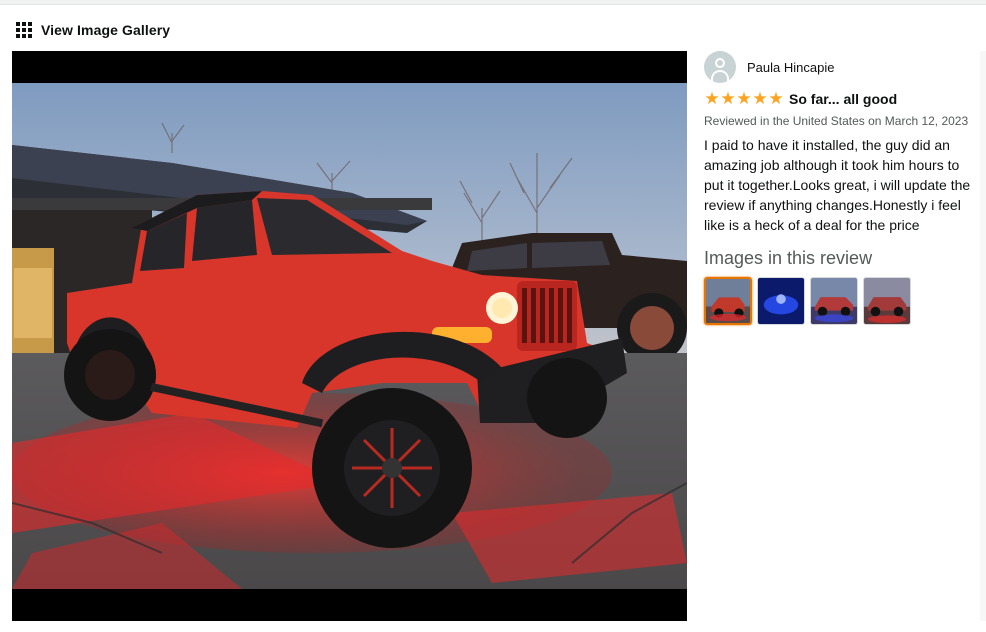 This screenshot has width=986, height=632. Describe the element at coordinates (24, 30) in the screenshot. I see `grid-icon` at that location.